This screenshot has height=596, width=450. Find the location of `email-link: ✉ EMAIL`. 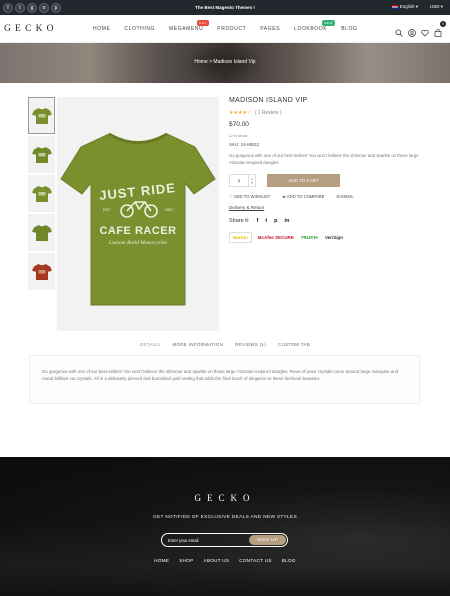

email-link: ✉ EMAIL is located at coordinates (344, 196).